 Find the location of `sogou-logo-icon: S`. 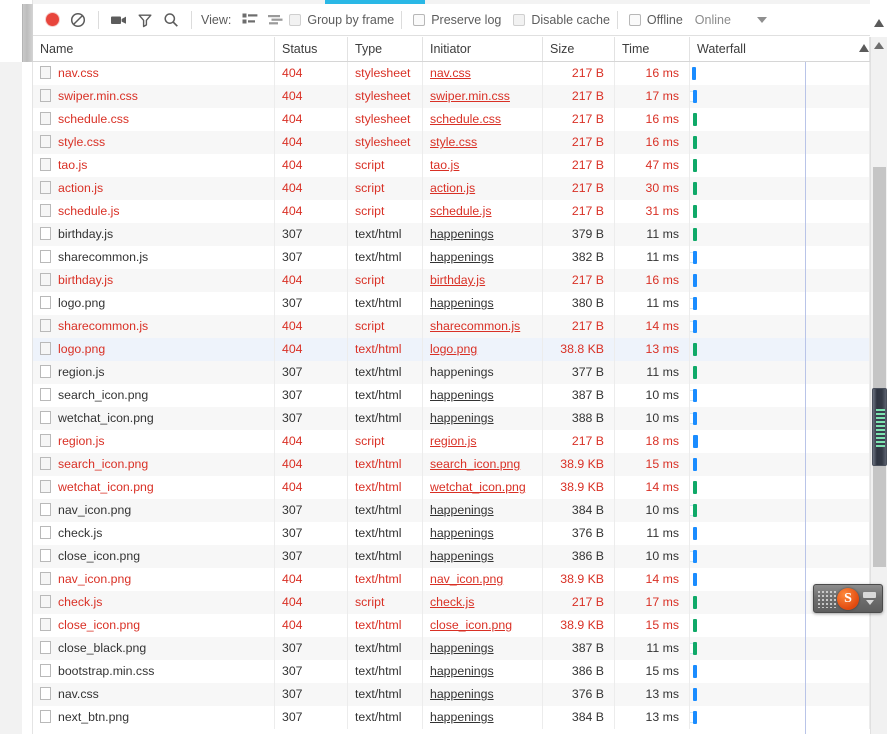

sogou-logo-icon: S is located at coordinates (848, 598).